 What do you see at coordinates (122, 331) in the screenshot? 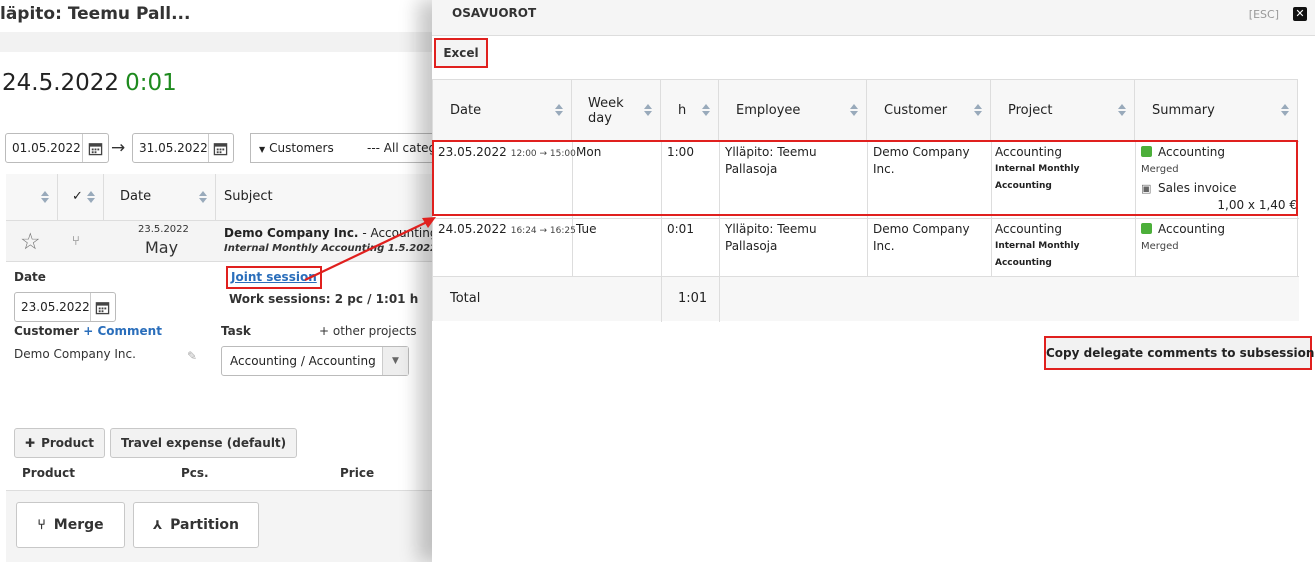
I see `add-comment-link: + Comment` at bounding box center [122, 331].